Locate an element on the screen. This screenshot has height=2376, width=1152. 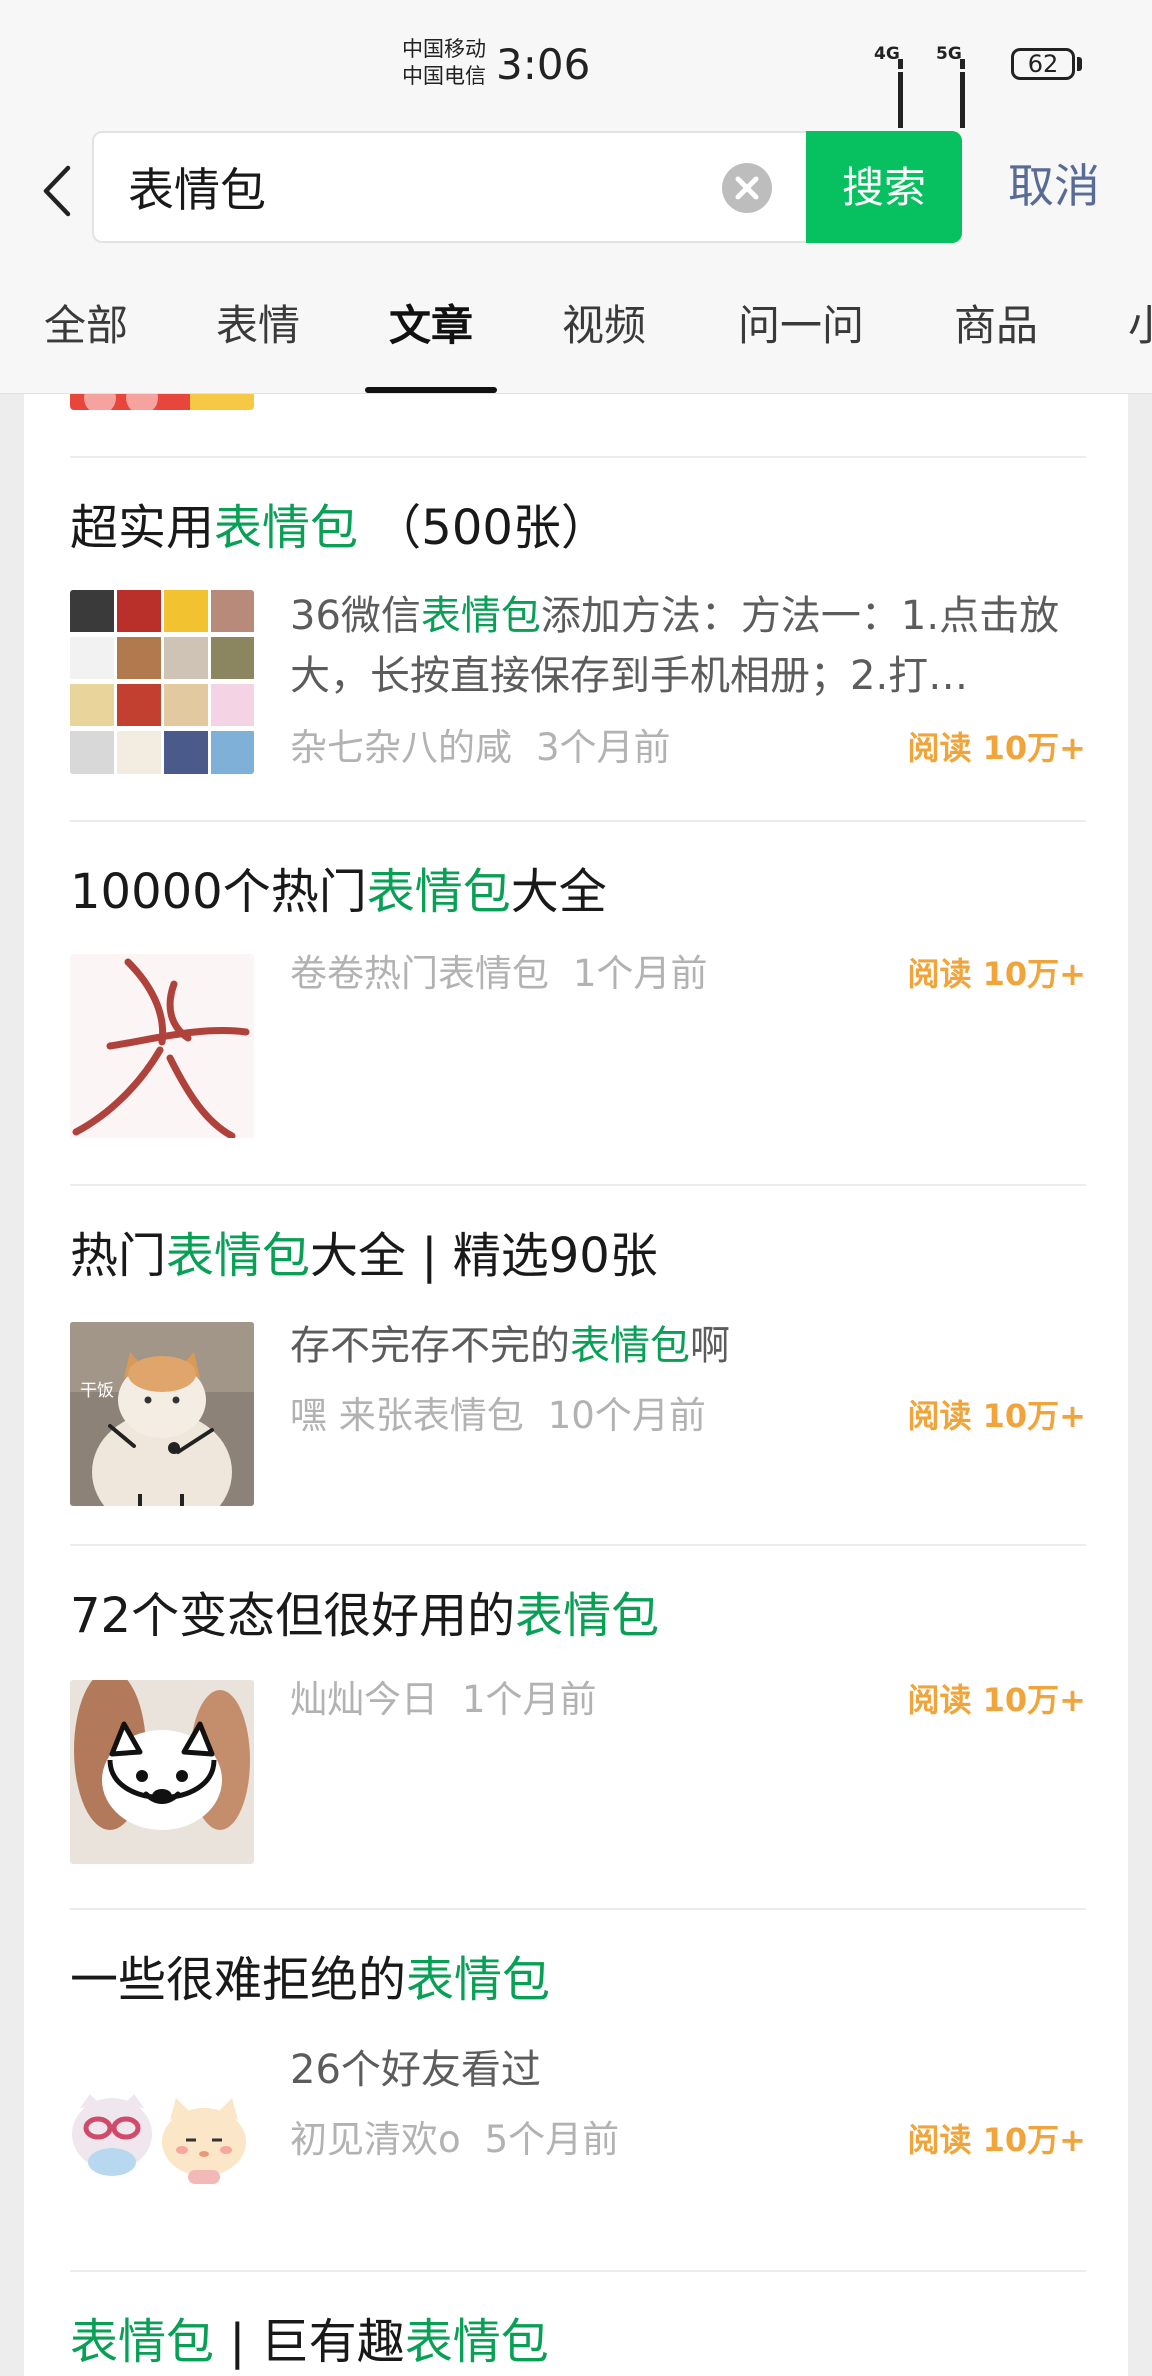
result-meta: 嘿 来张表情包 10个月前 is located at coordinates (498, 1416).